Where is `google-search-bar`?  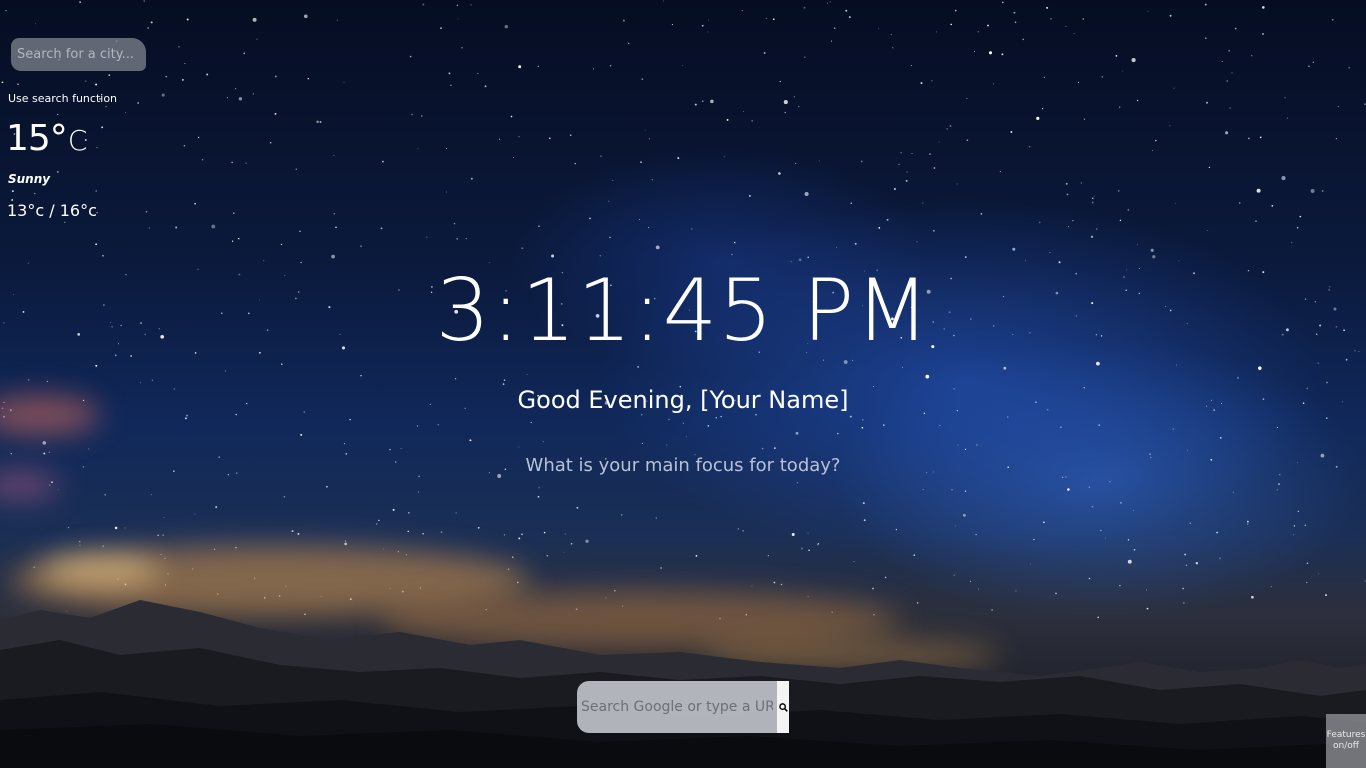
google-search-bar is located at coordinates (683, 707).